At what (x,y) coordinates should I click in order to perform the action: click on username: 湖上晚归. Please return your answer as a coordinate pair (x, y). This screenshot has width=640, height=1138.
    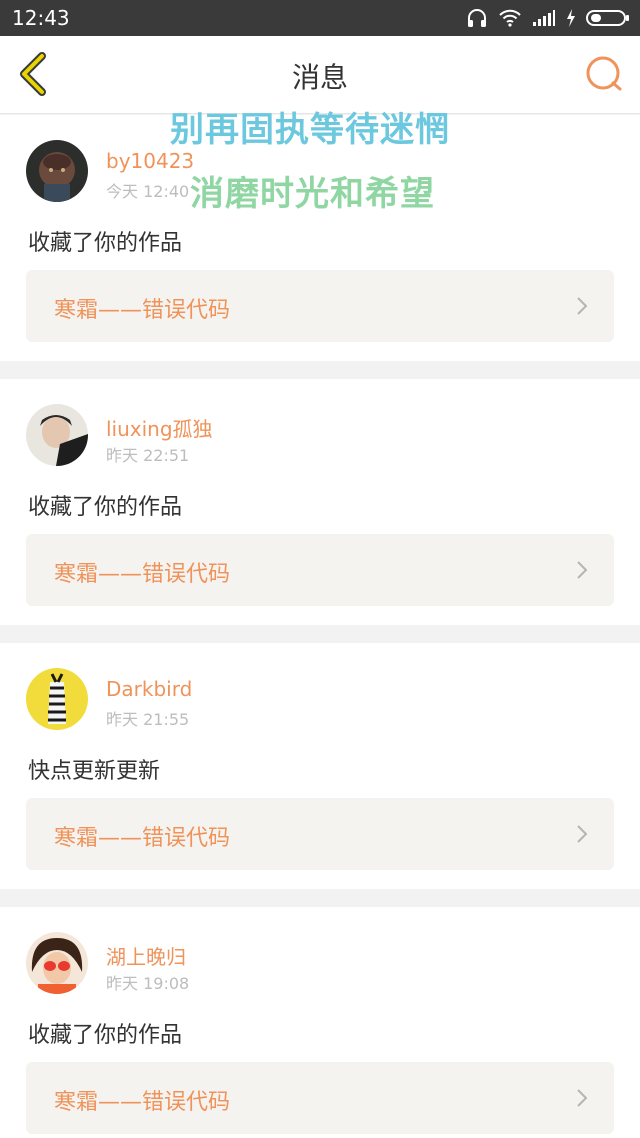
    Looking at the image, I should click on (146, 955).